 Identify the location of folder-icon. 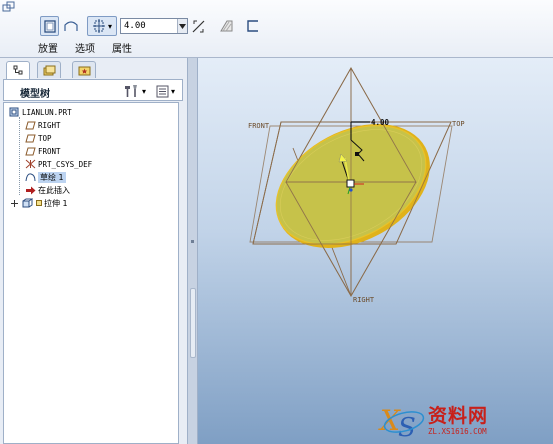
(49, 70).